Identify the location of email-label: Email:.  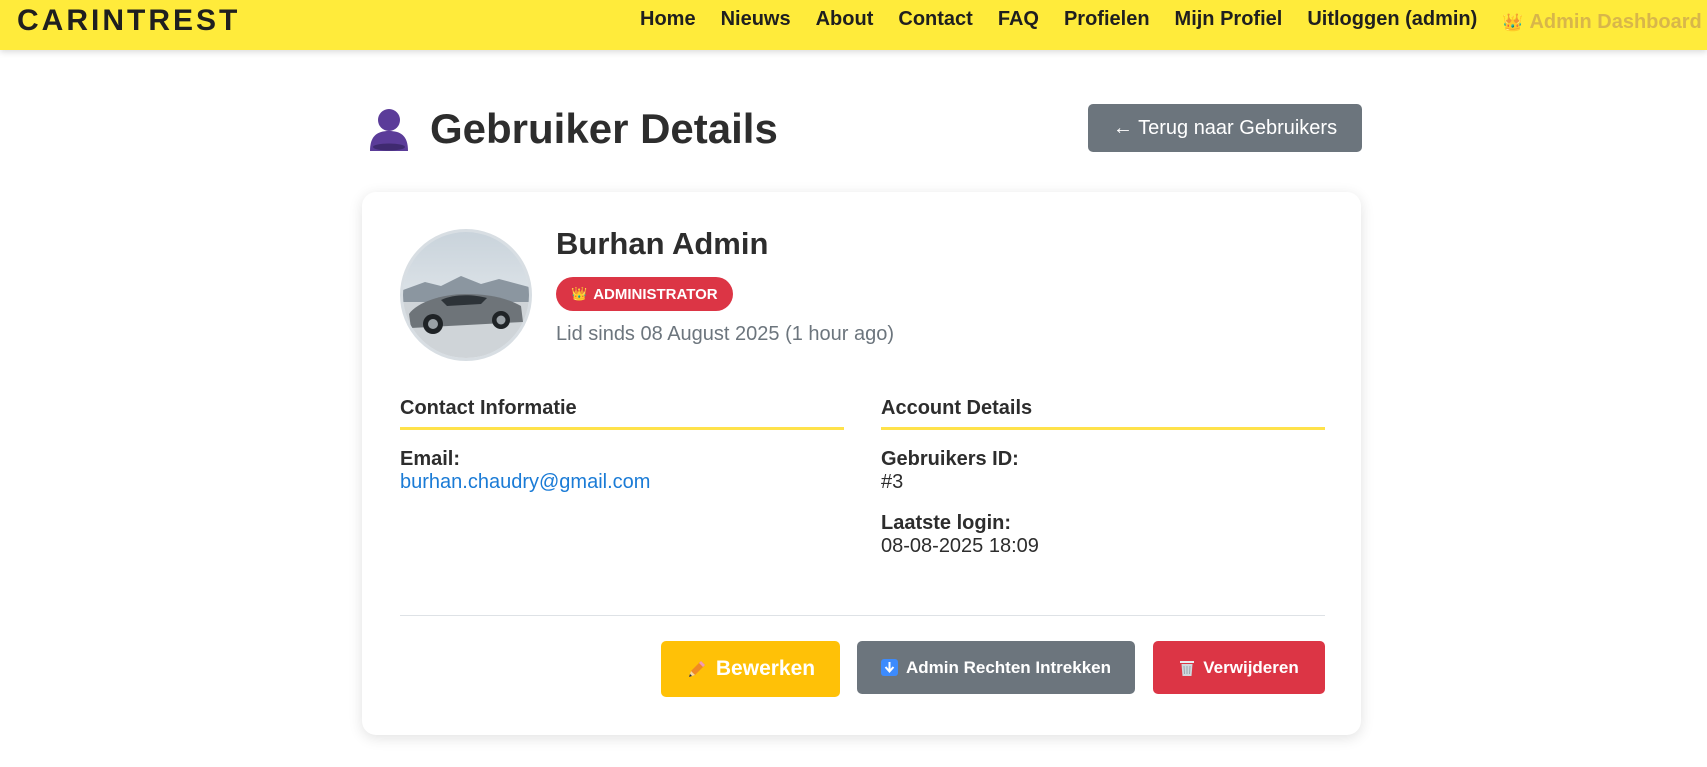
(430, 459).